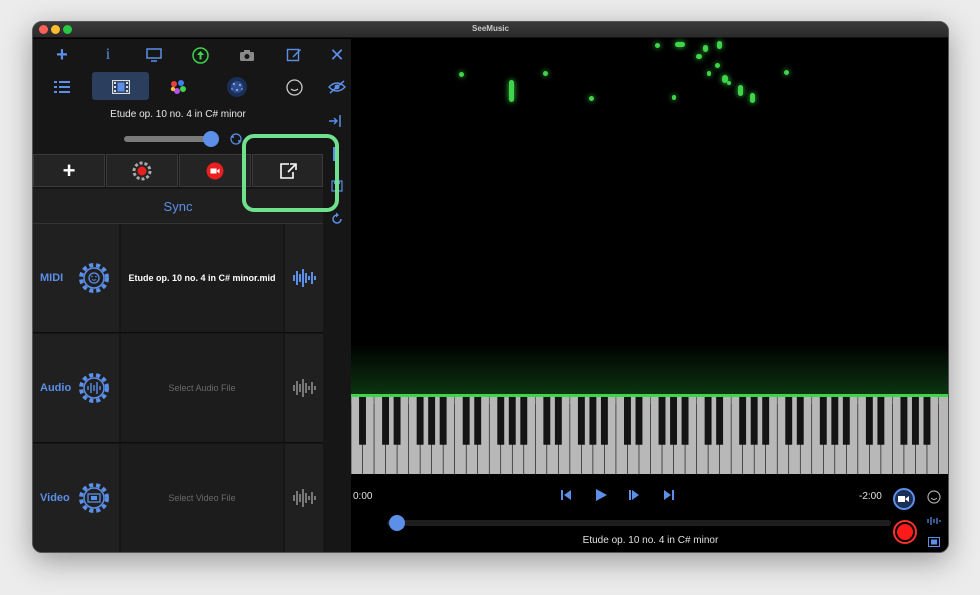 The image size is (980, 595). What do you see at coordinates (202, 388) in the screenshot?
I see `audio-file-select: Select Audio File` at bounding box center [202, 388].